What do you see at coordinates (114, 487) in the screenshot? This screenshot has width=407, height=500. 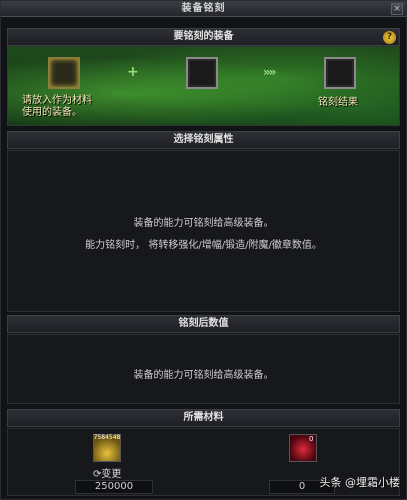 I see `gold-amount-field: 250000` at bounding box center [114, 487].